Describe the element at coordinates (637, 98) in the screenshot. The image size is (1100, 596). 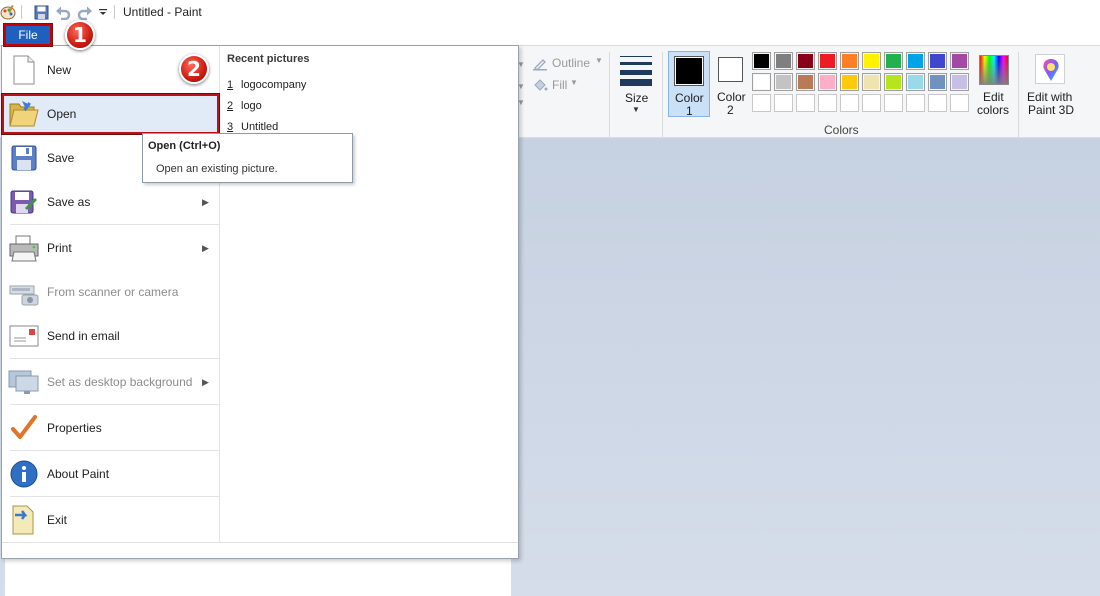
I see `size-label: Size` at that location.